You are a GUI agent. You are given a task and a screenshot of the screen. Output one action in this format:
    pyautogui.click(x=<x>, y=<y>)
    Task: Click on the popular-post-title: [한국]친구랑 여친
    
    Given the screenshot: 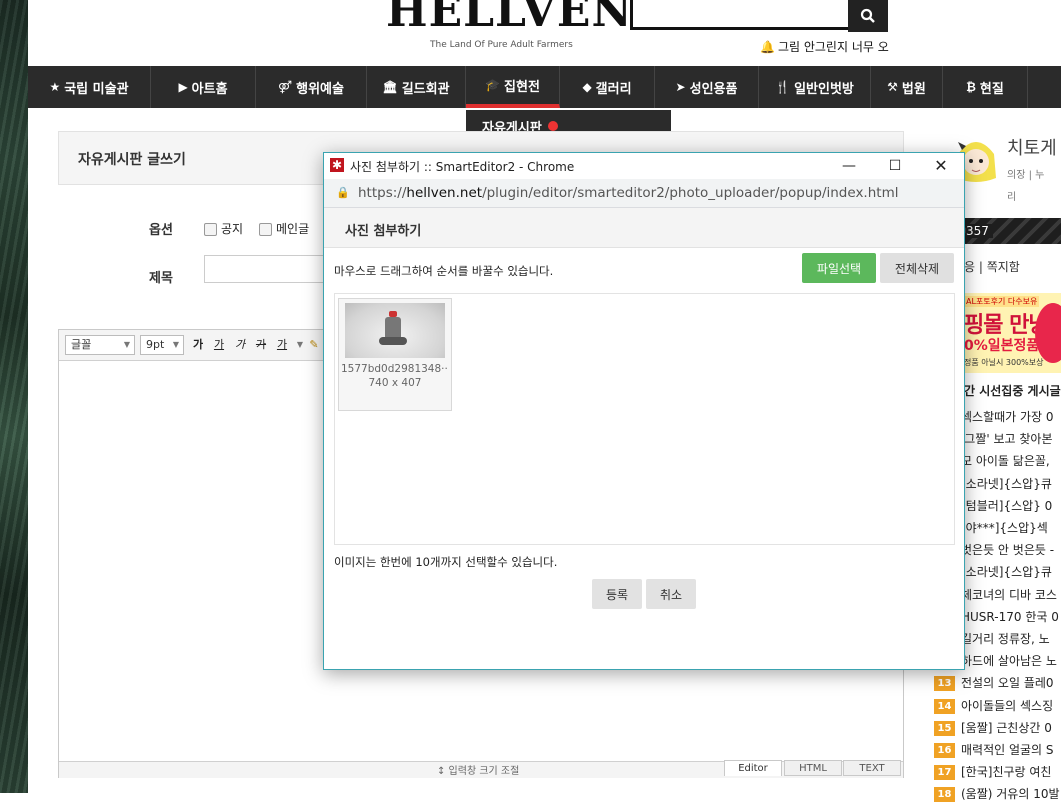 What is the action you would take?
    pyautogui.click(x=1006, y=772)
    